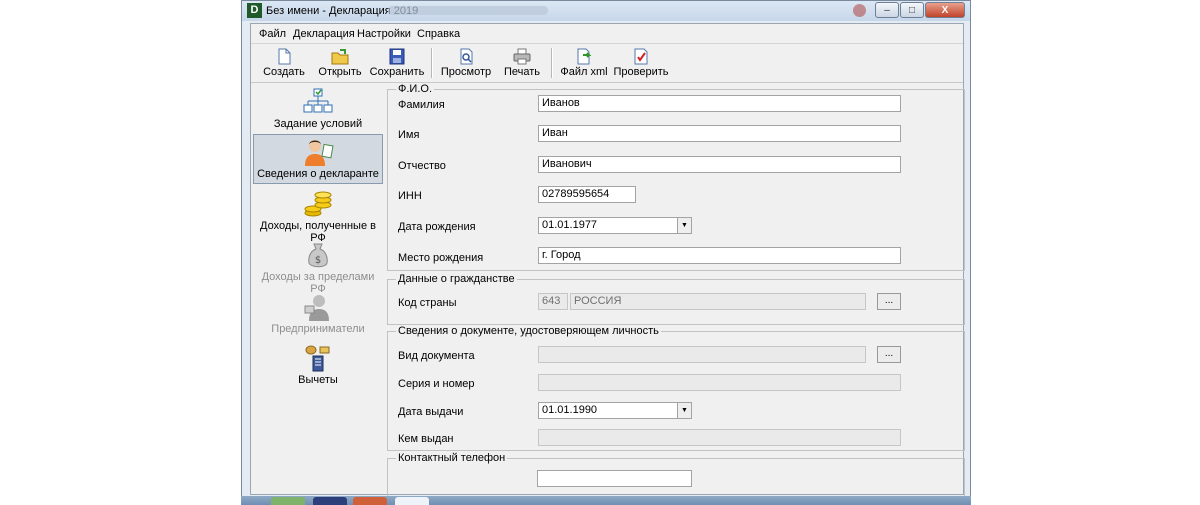 This screenshot has width=1200, height=505. I want to click on save-button: Сохранить, so click(397, 64).